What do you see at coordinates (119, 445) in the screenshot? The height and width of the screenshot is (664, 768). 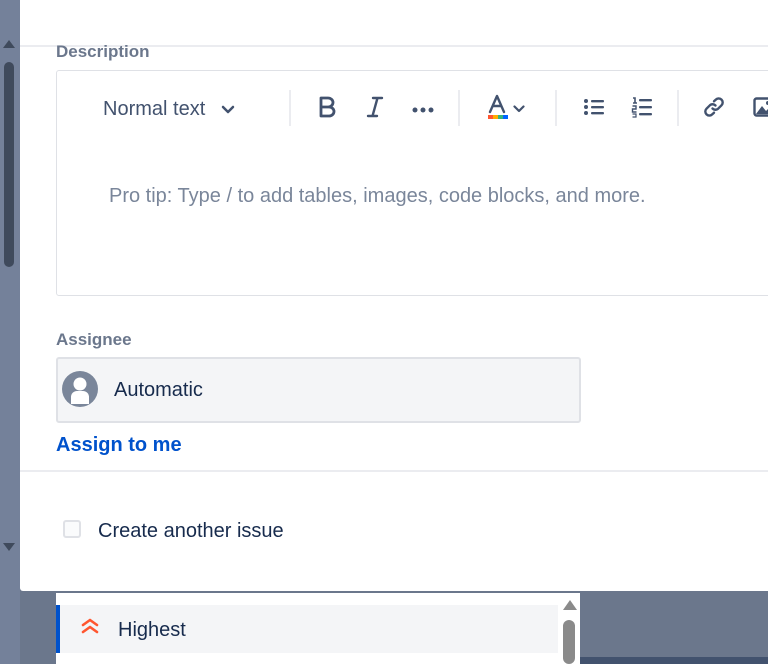 I see `assign-to-me-link: Assign to me` at bounding box center [119, 445].